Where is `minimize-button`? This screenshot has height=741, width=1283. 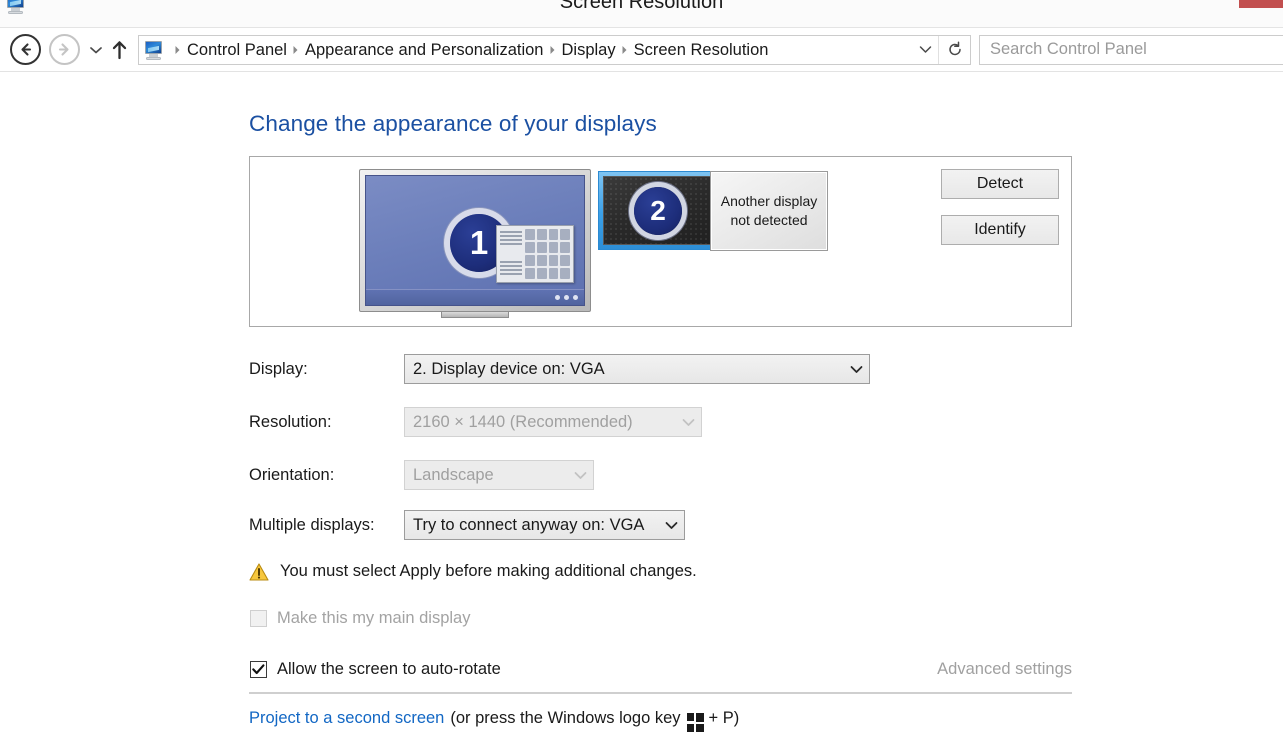 minimize-button is located at coordinates (1173, 4).